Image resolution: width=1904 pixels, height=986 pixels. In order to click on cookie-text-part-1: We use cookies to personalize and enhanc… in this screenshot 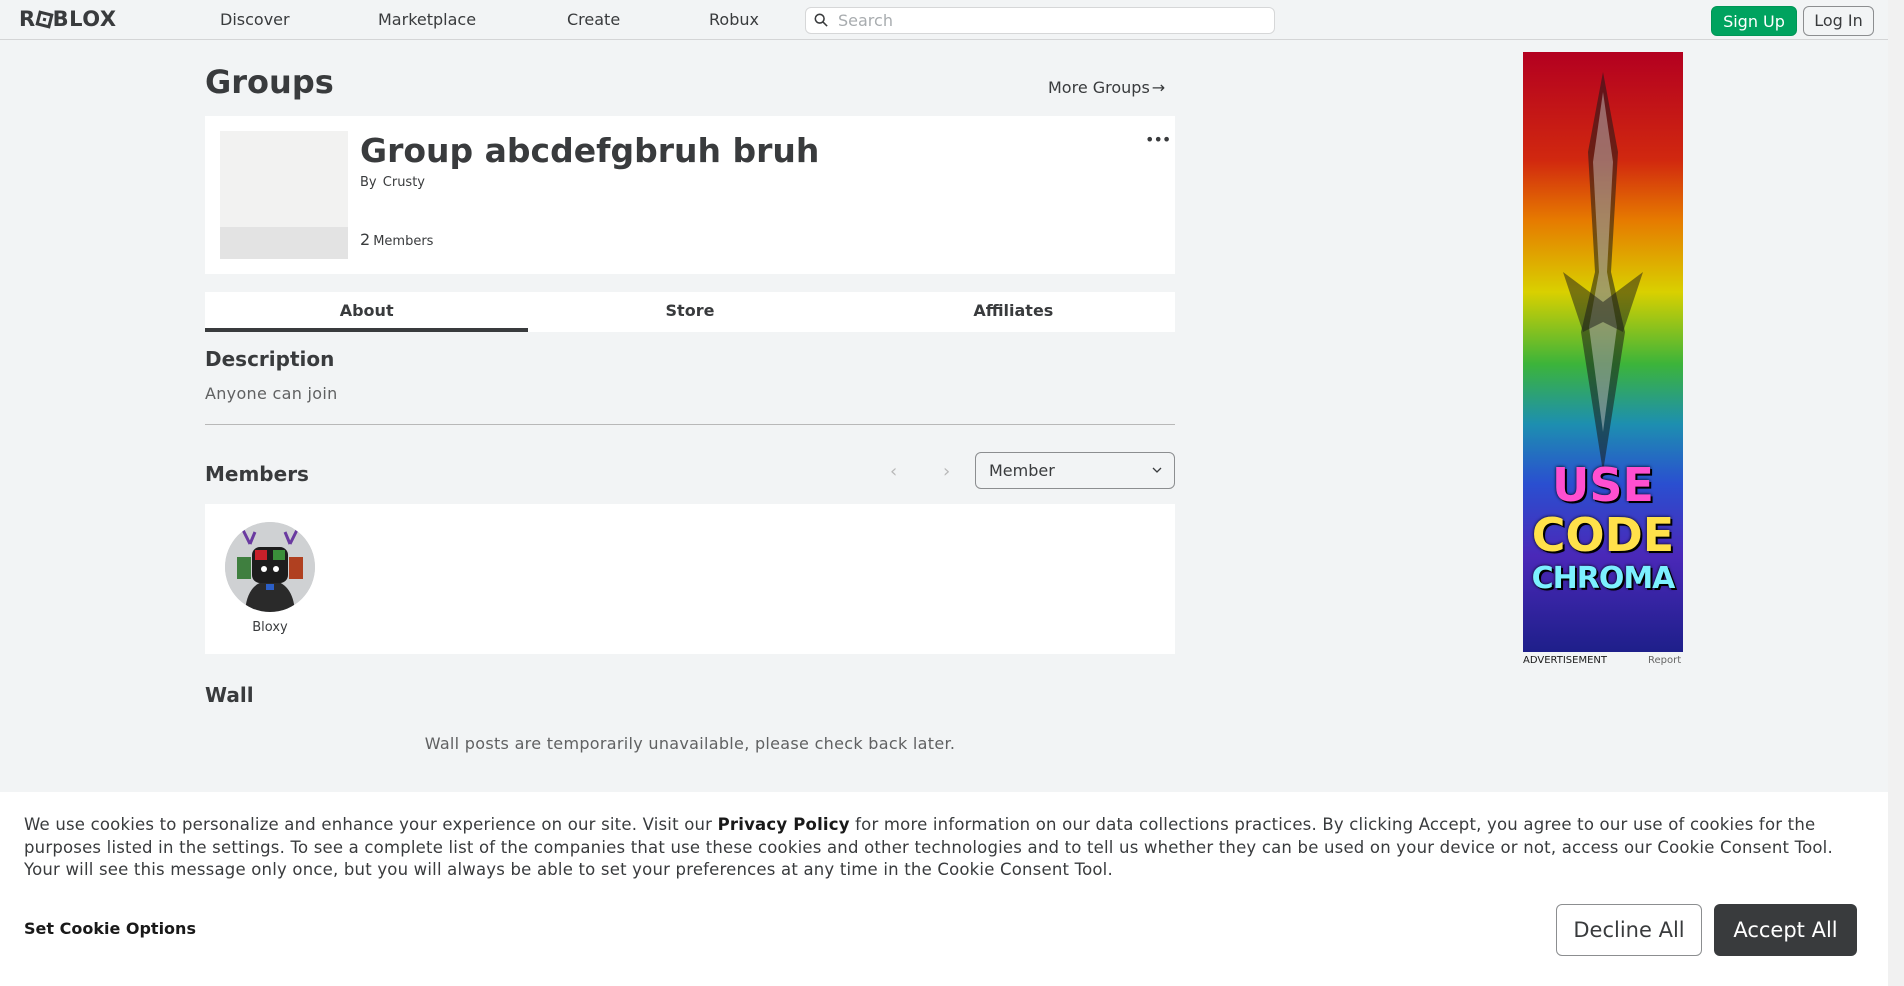, I will do `click(371, 824)`.